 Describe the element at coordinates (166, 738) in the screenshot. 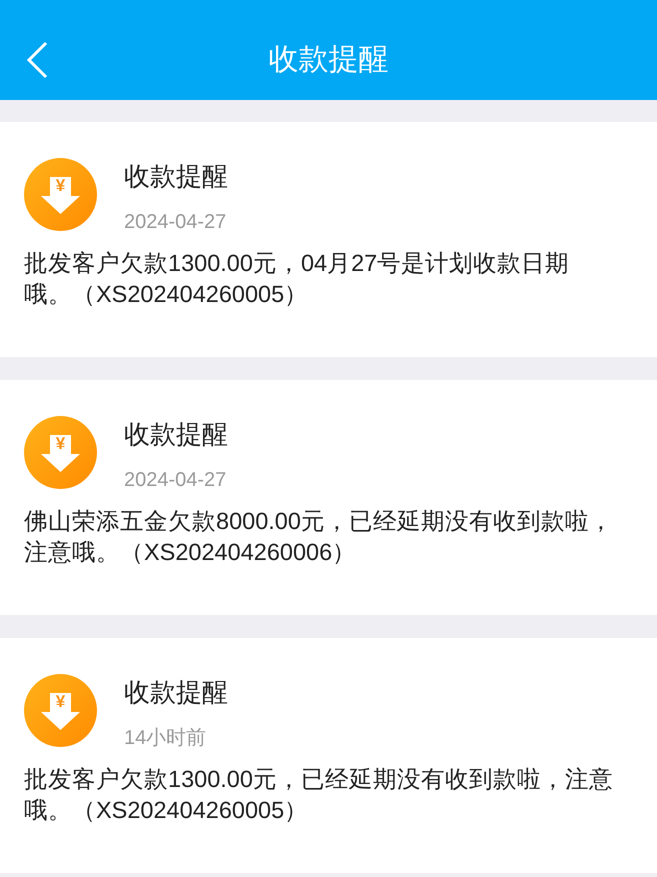

I see `notification-time: 14小时前` at that location.